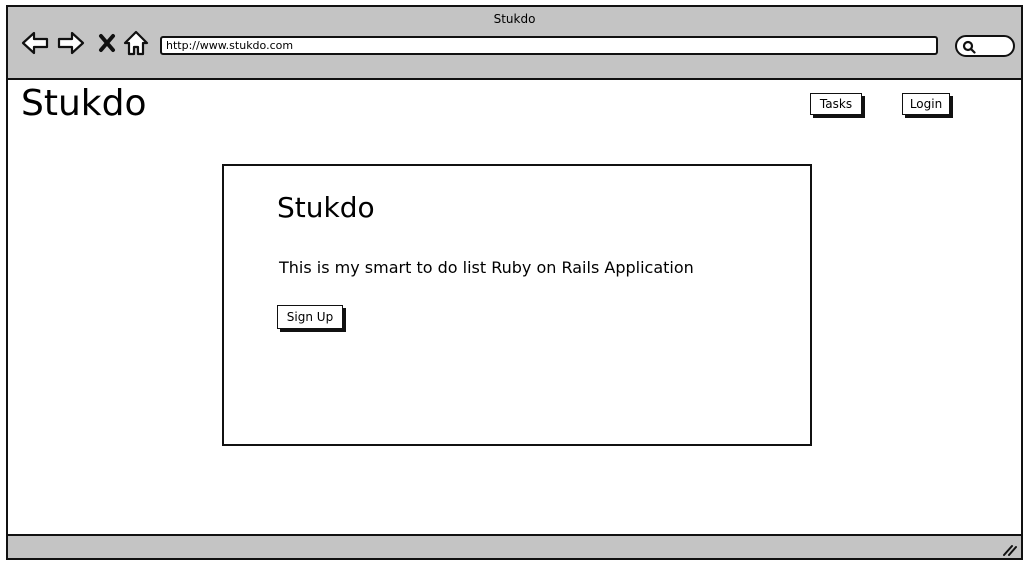 This screenshot has height=567, width=1031. Describe the element at coordinates (136, 43) in the screenshot. I see `home-icon` at that location.